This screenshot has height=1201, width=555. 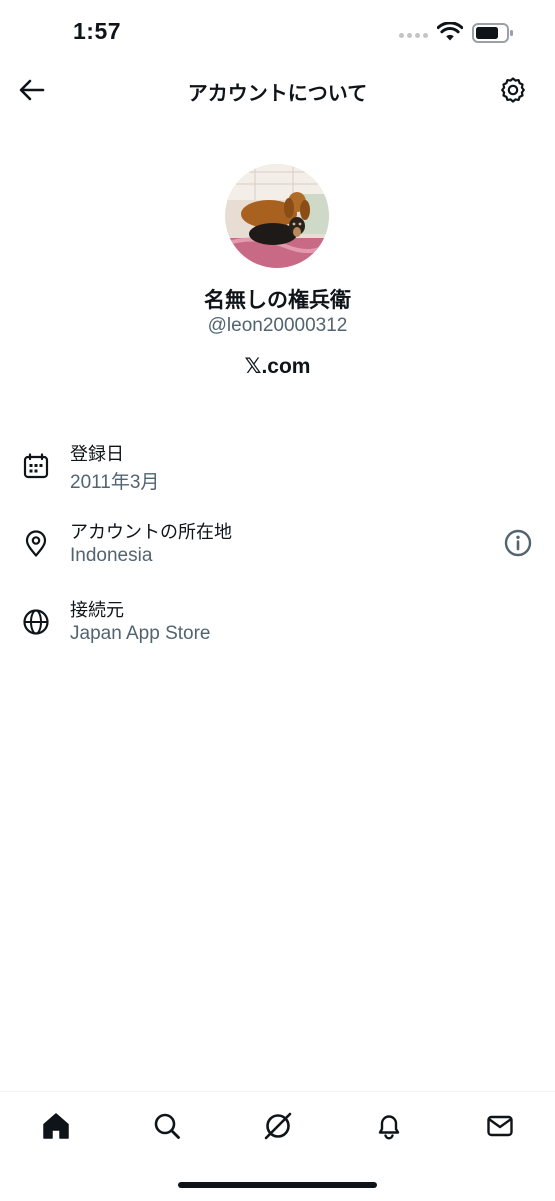 I want to click on connected-via-value: Japan App Store, so click(x=140, y=633).